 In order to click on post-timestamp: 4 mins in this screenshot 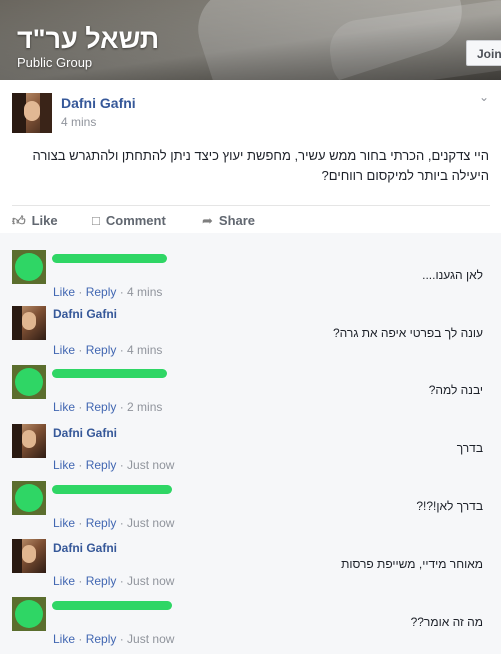, I will do `click(78, 122)`.